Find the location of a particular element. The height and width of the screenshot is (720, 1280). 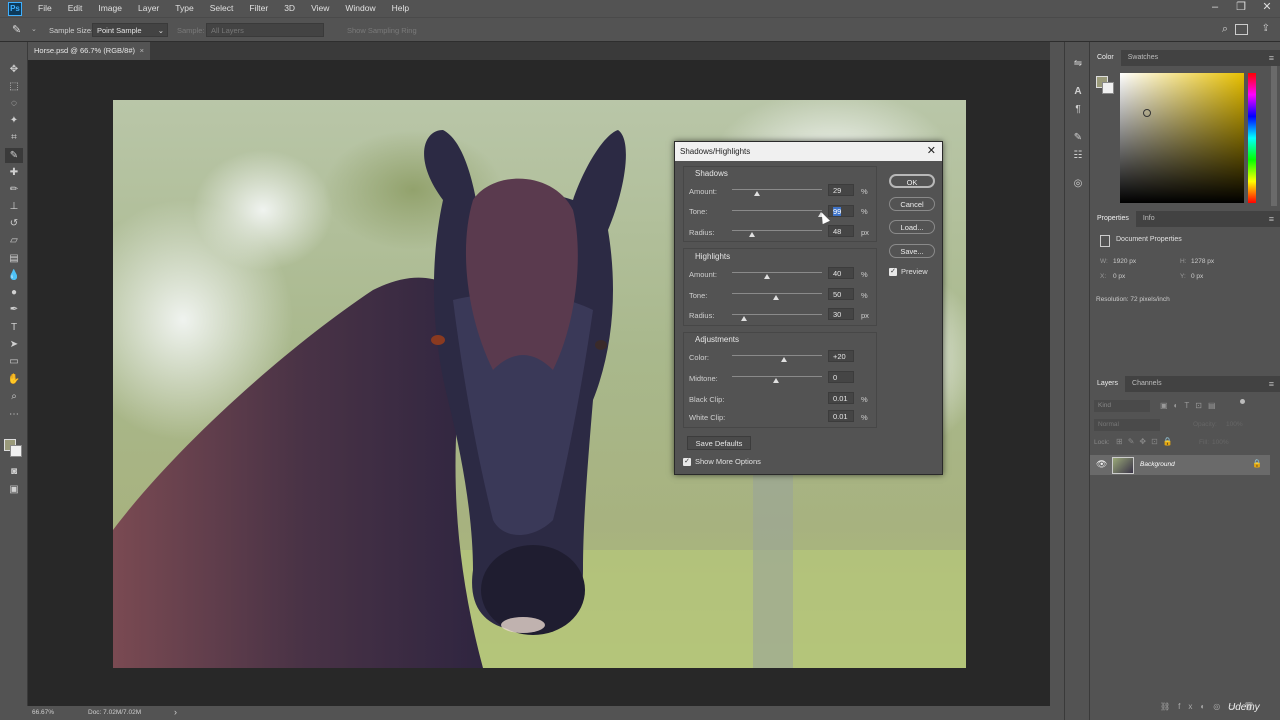

menu-select: Select is located at coordinates (222, 8).